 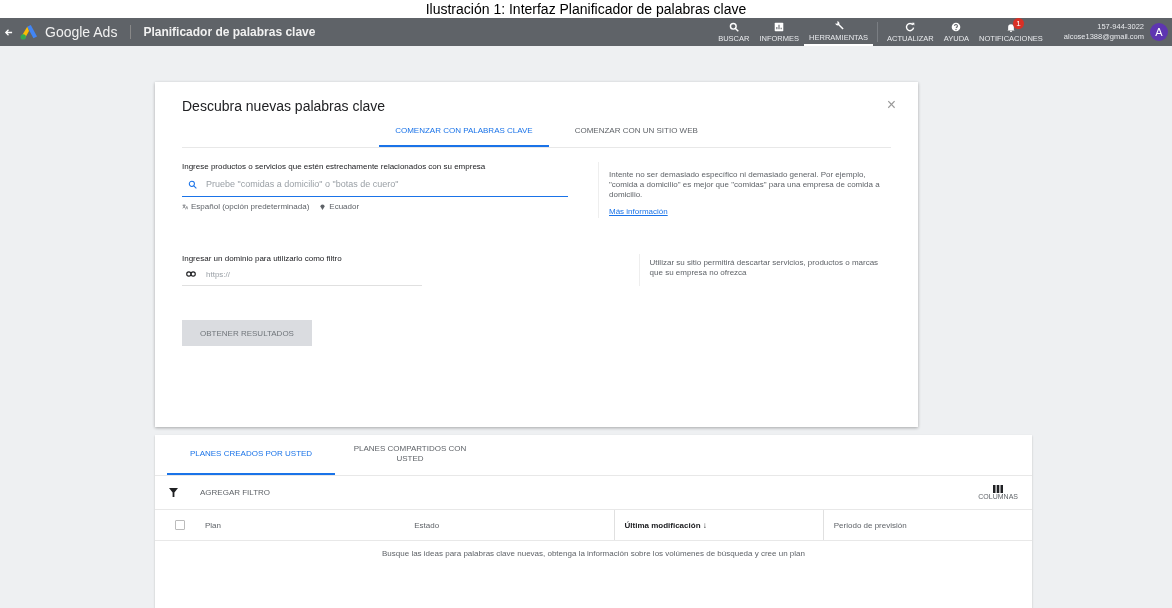 What do you see at coordinates (509, 525) in the screenshot?
I see `column-header: Estado` at bounding box center [509, 525].